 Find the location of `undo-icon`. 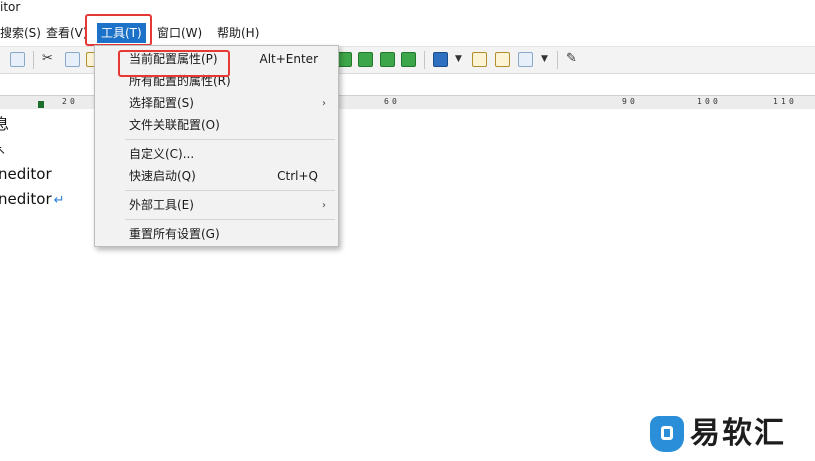

undo-icon is located at coordinates (387, 59).